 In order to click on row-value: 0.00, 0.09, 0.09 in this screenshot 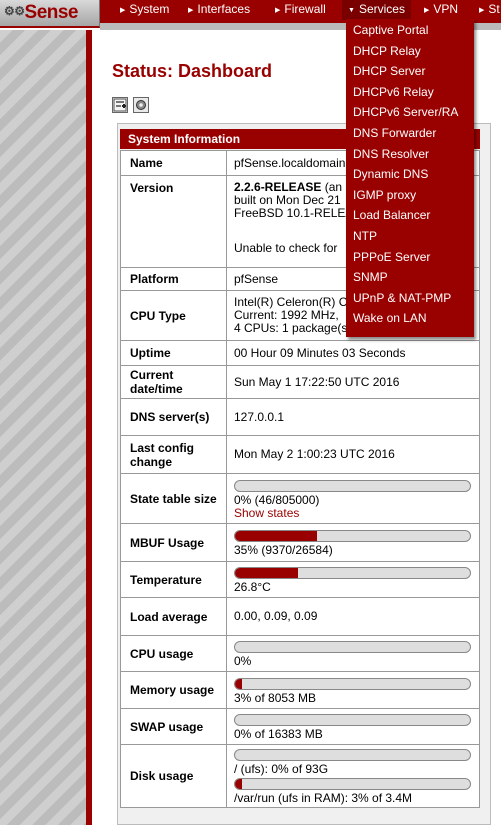, I will do `click(353, 616)`.